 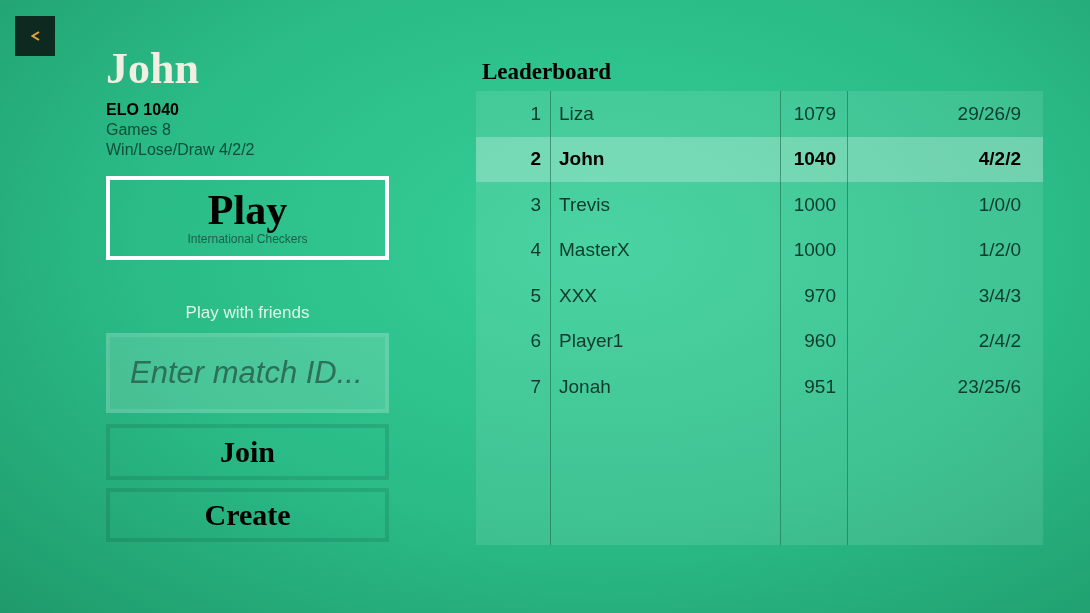 I want to click on elo-cell: 1040, so click(x=814, y=159).